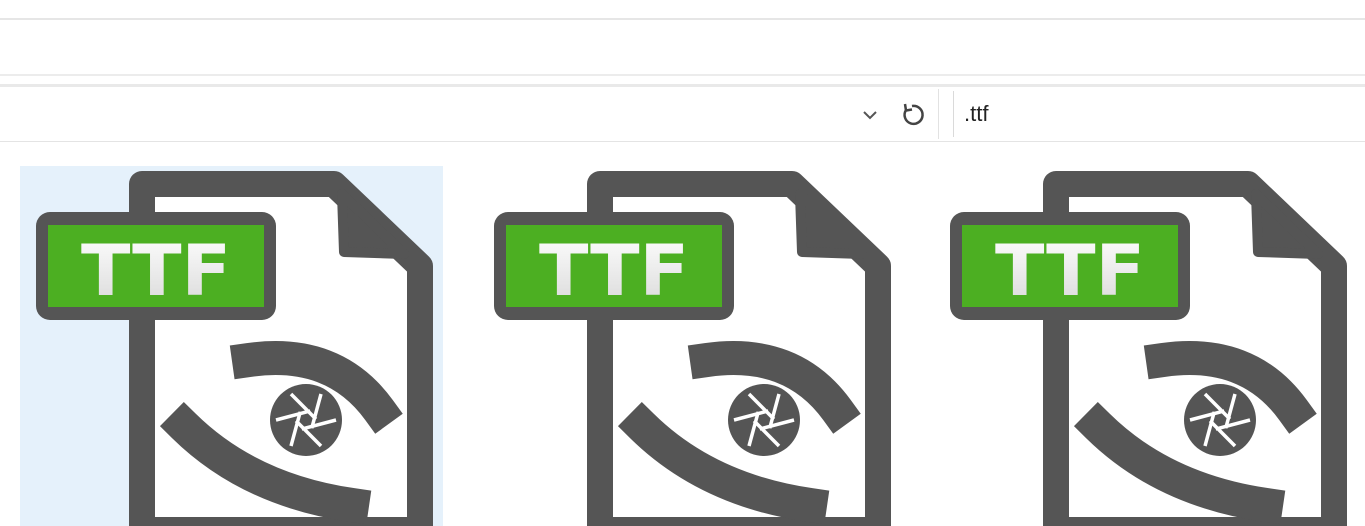 The width and height of the screenshot is (1365, 526). Describe the element at coordinates (1159, 114) in the screenshot. I see `search-input` at that location.